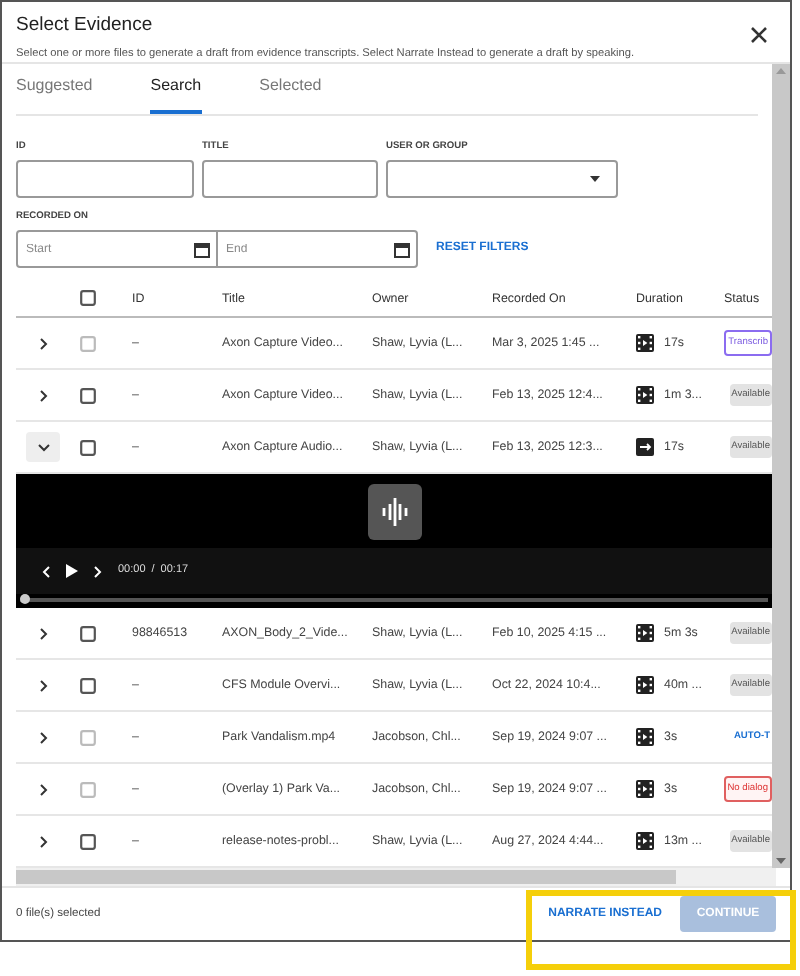 The image size is (800, 976). What do you see at coordinates (595, 179) in the screenshot?
I see `caret-icon` at bounding box center [595, 179].